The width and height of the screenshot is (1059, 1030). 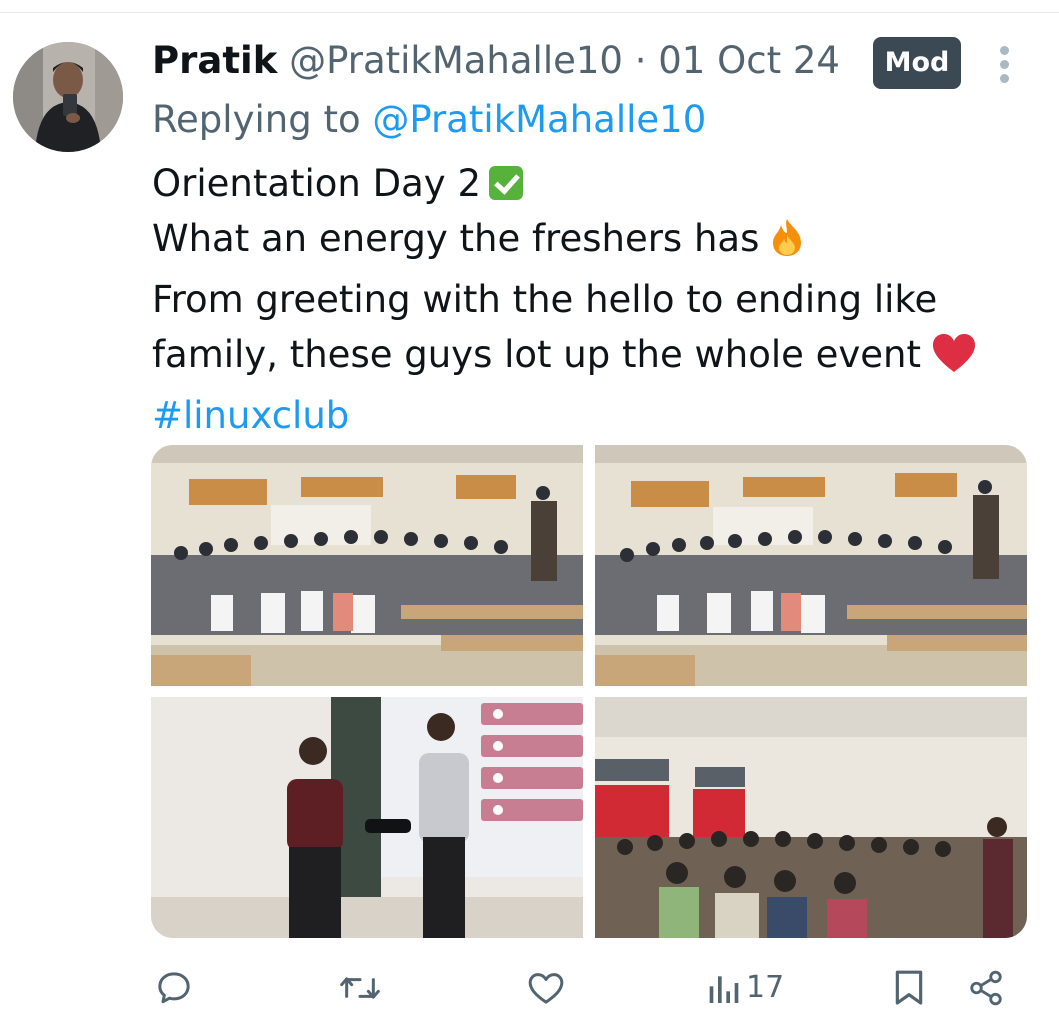 I want to click on views-count: 17, so click(x=765, y=987).